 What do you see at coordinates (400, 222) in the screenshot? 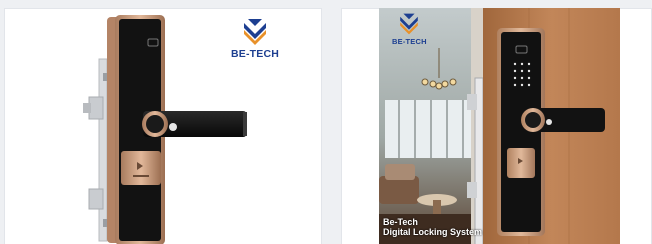
I see `caption-brand: Be-Tech` at bounding box center [400, 222].